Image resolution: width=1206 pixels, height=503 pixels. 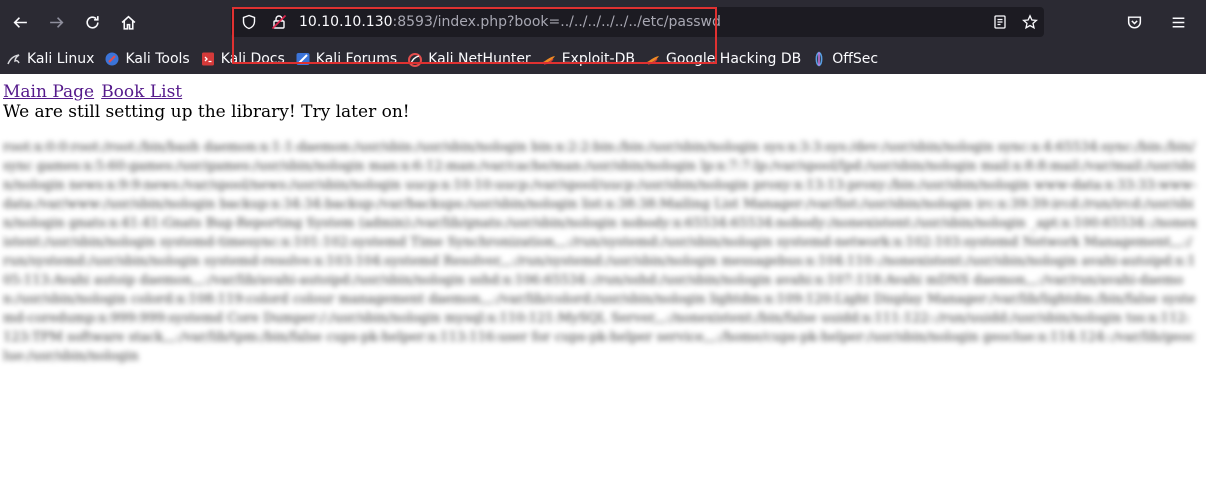 I want to click on kali-forums-icon, so click(x=303, y=59).